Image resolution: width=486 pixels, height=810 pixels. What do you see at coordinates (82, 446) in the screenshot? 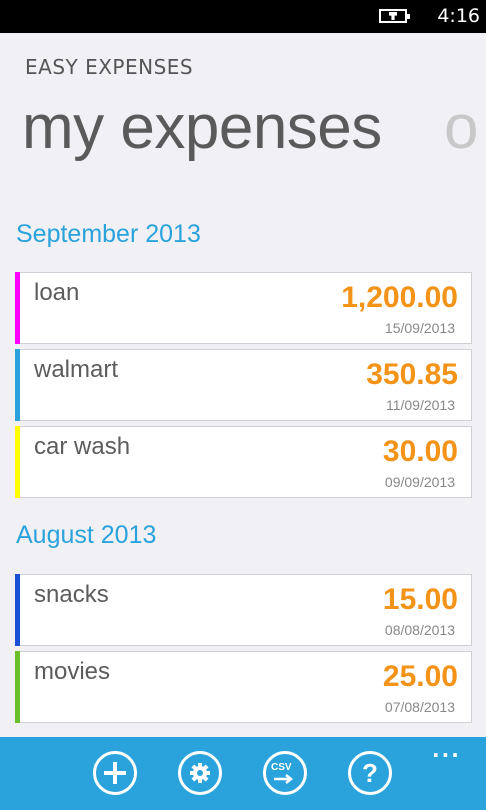
I see `expense-name: car wash` at bounding box center [82, 446].